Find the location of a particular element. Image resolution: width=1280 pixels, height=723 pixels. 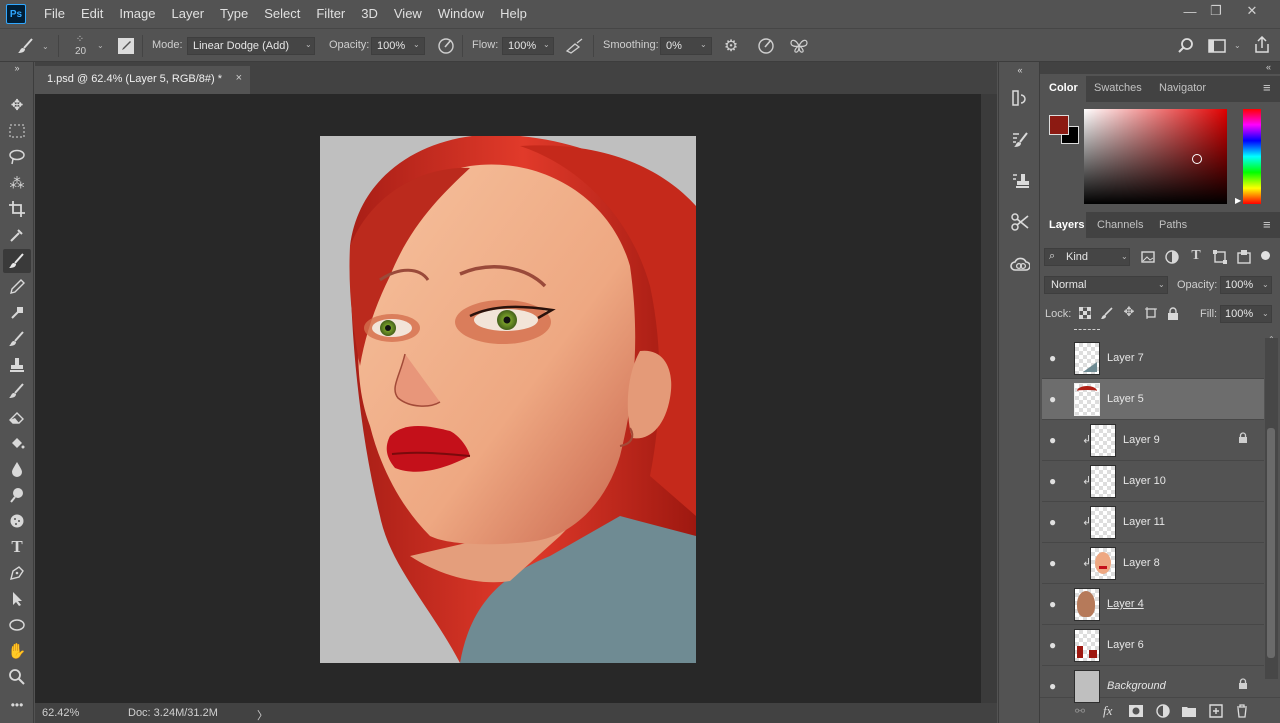

eraser-tool-icon is located at coordinates (17, 417).